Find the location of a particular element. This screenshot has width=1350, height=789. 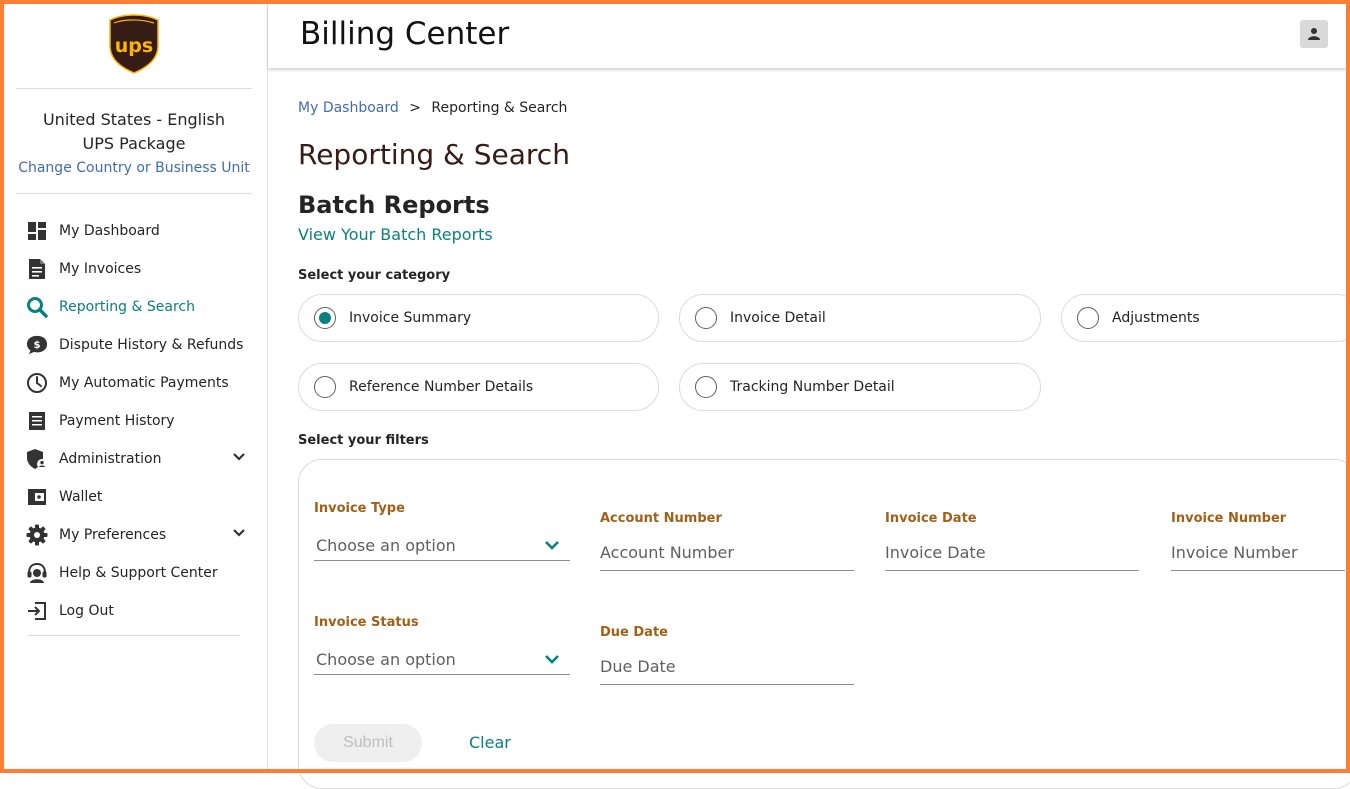

receipt-icon is located at coordinates (37, 421).